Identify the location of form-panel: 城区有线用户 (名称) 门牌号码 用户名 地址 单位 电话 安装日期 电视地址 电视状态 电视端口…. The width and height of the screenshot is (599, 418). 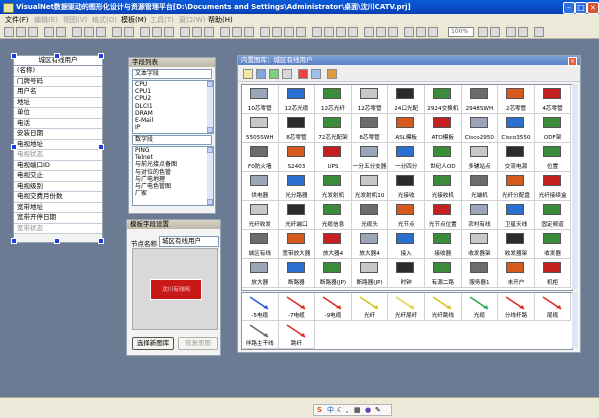
(58, 149).